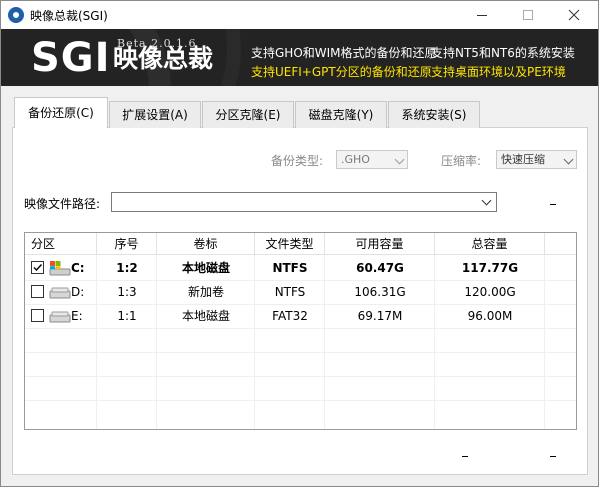 This screenshot has width=599, height=487. What do you see at coordinates (127, 316) in the screenshot?
I see `table-cell-index: 1:1` at bounding box center [127, 316].